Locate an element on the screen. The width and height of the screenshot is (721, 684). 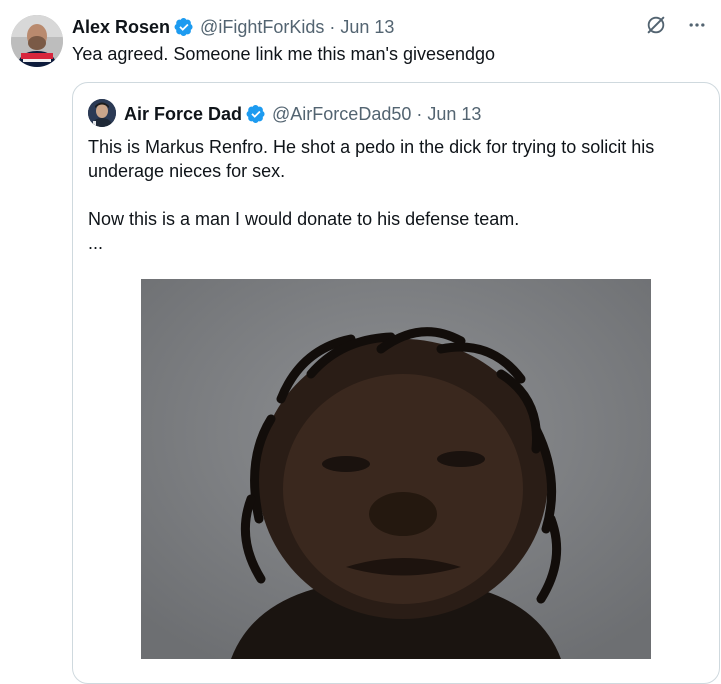
tweet-header: Alex Rosen @iFightForKids · Jun 13 is located at coordinates (233, 27).